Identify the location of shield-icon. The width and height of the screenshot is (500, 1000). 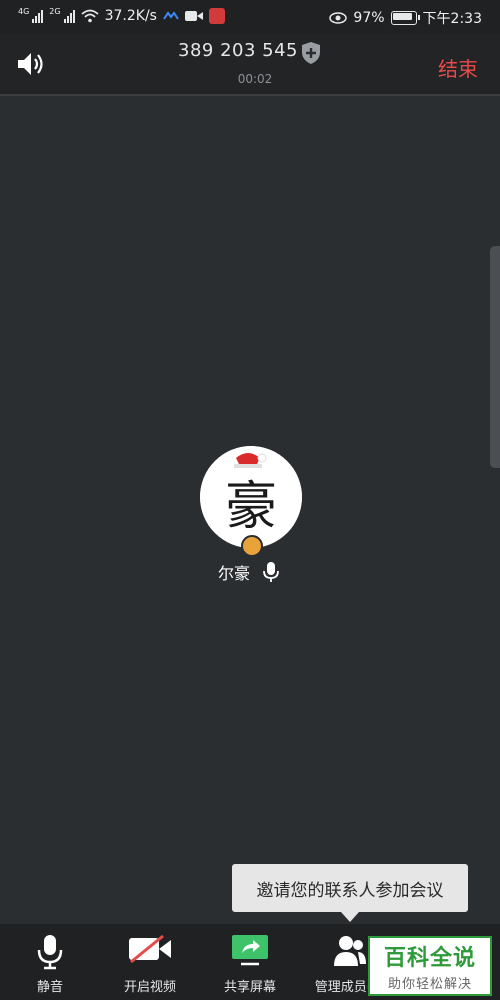
(311, 53).